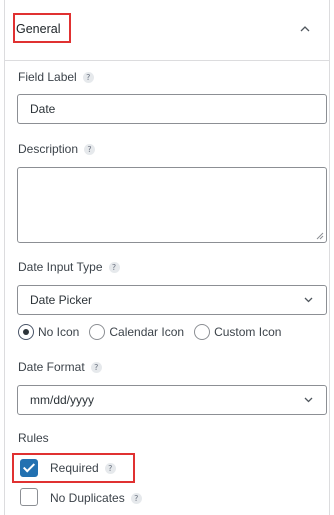 This screenshot has height=515, width=334. I want to click on date-input-type-value: Date Picker, so click(61, 300).